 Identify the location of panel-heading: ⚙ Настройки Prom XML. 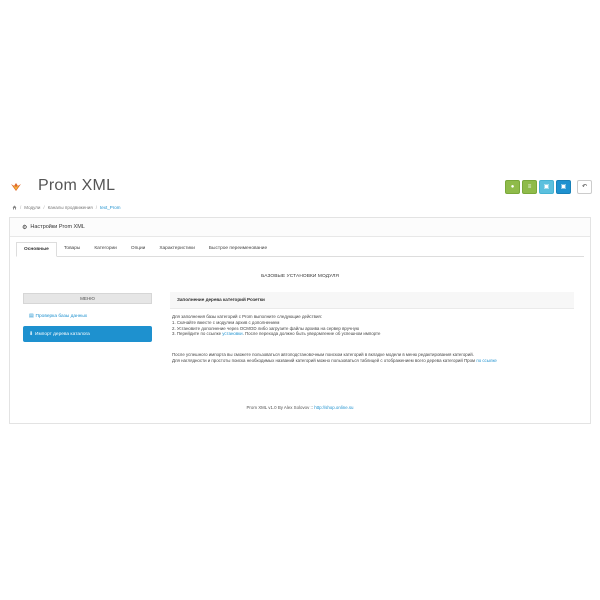
(300, 227).